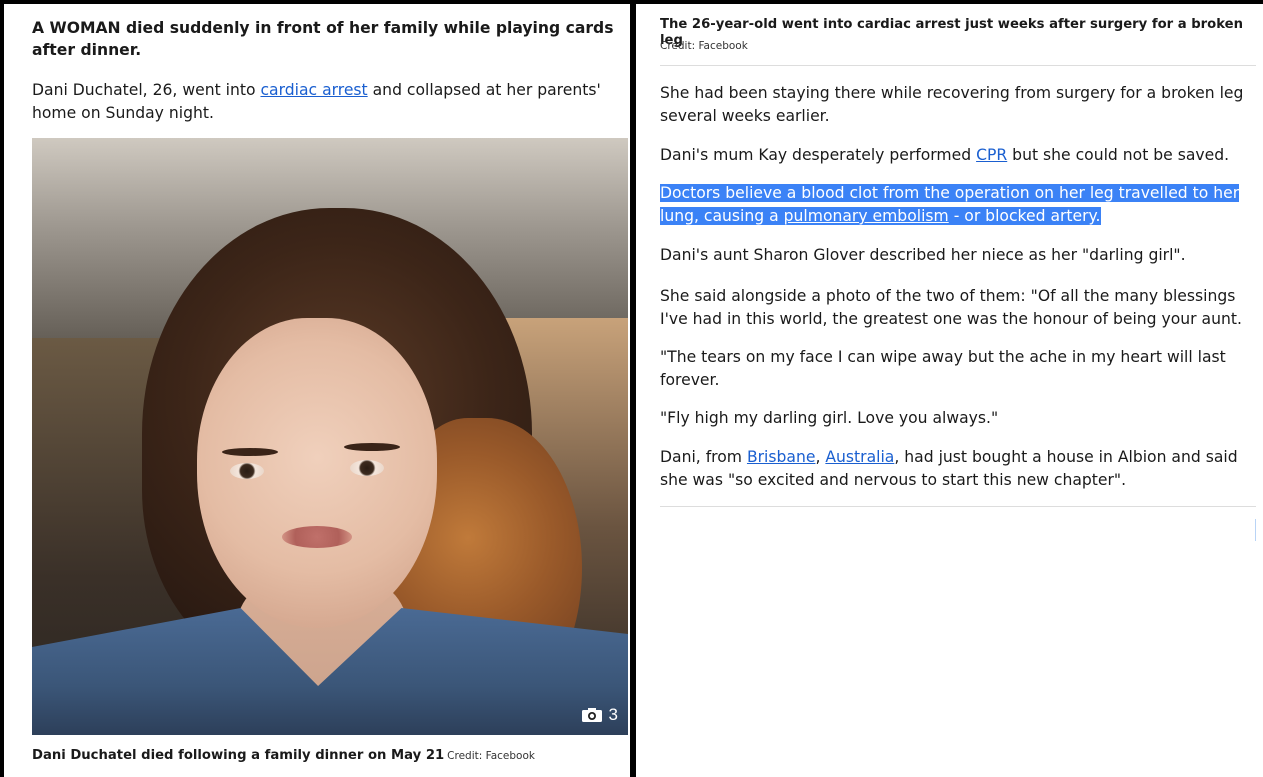 The width and height of the screenshot is (1263, 777). Describe the element at coordinates (250, 452) in the screenshot. I see `photo-brow-left` at that location.